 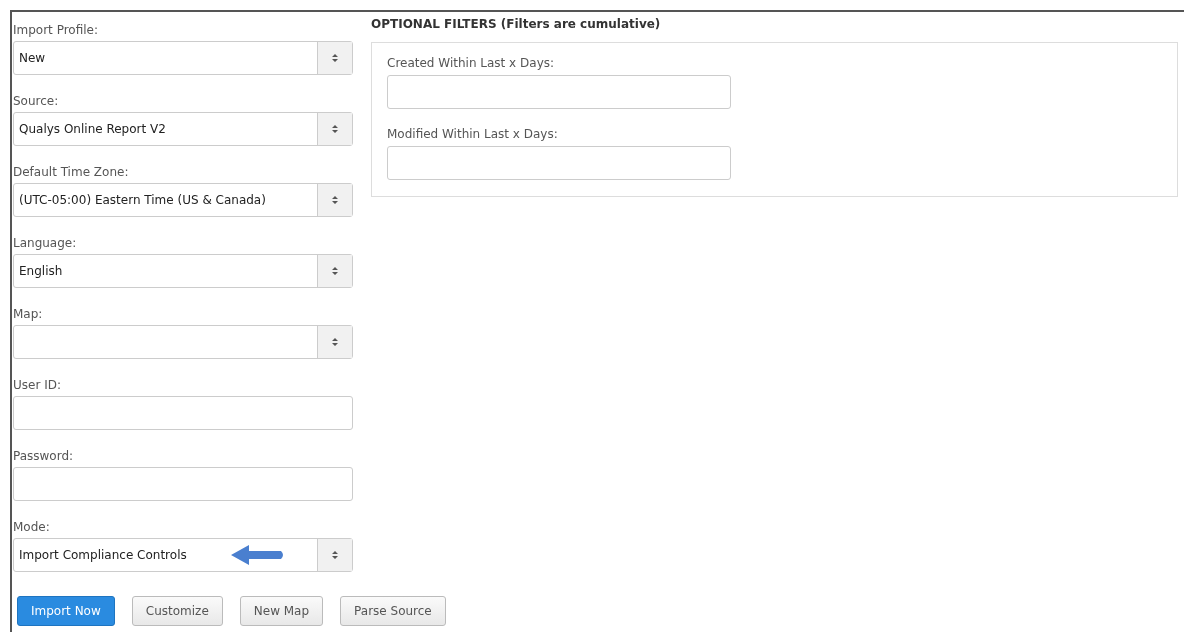 I want to click on action-button: Parse Source, so click(x=393, y=611).